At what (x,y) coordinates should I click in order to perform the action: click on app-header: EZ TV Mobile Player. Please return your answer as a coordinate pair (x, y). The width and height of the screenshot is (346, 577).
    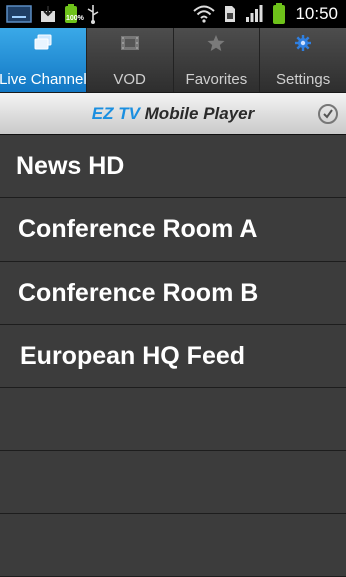
    Looking at the image, I should click on (173, 114).